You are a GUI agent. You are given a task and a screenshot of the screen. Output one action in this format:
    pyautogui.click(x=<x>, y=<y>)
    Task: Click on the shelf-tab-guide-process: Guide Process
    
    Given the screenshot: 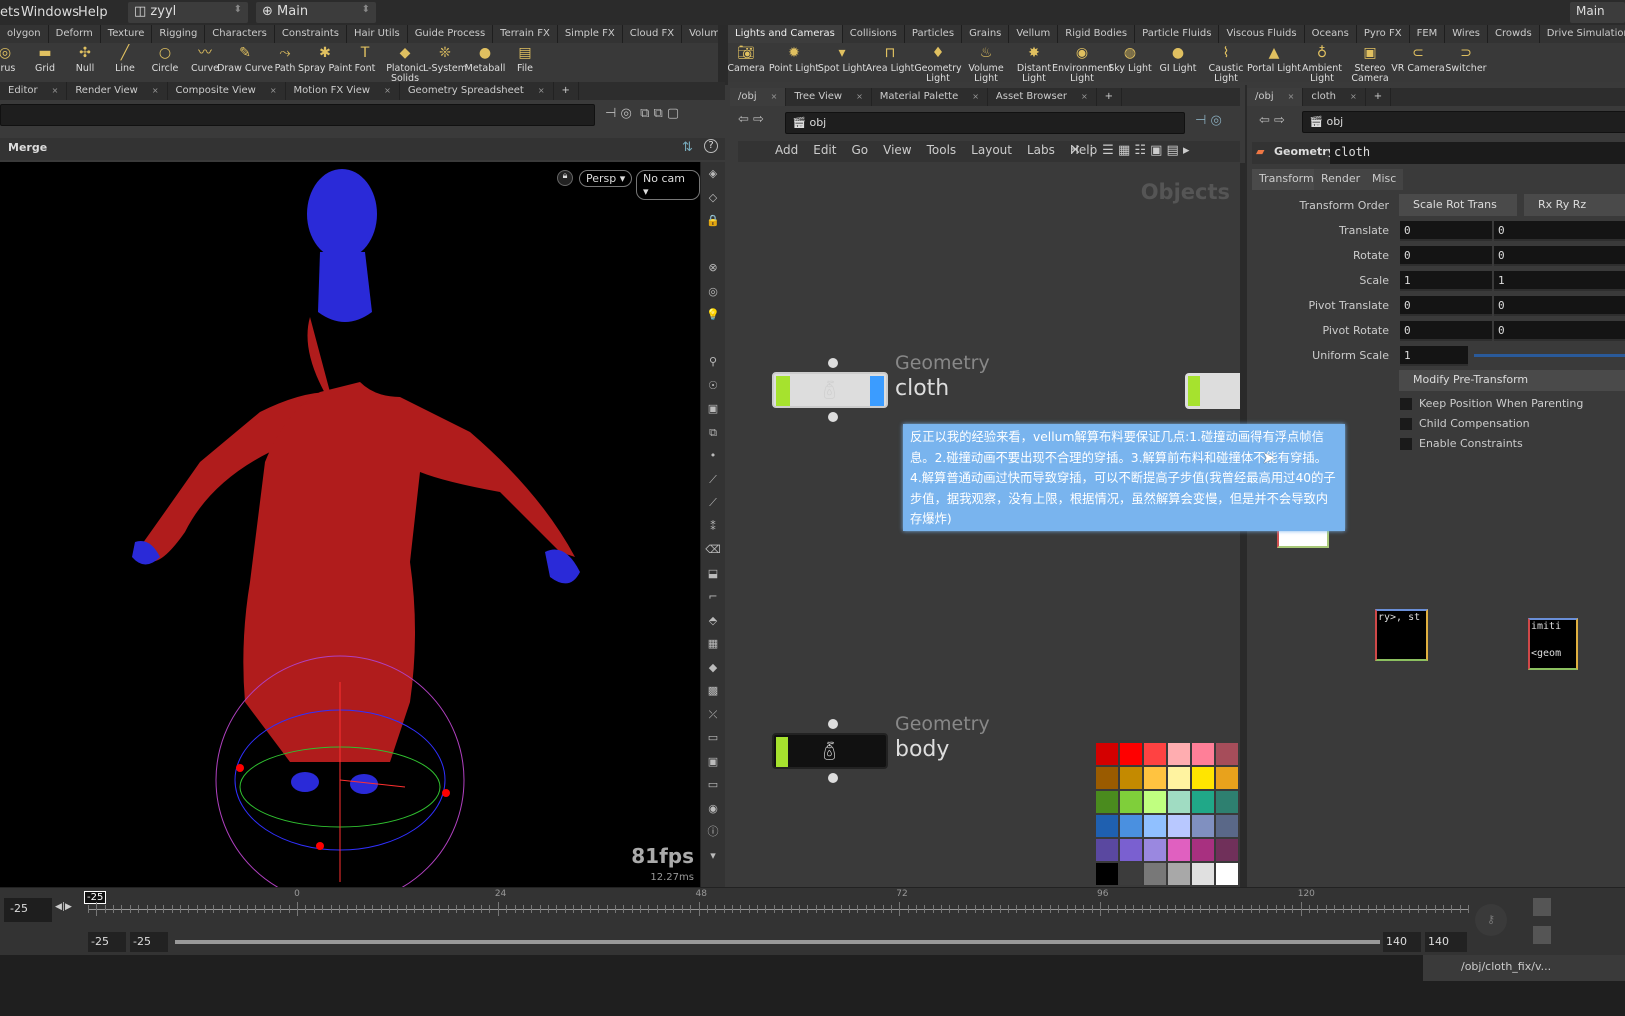 What is the action you would take?
    pyautogui.click(x=450, y=34)
    